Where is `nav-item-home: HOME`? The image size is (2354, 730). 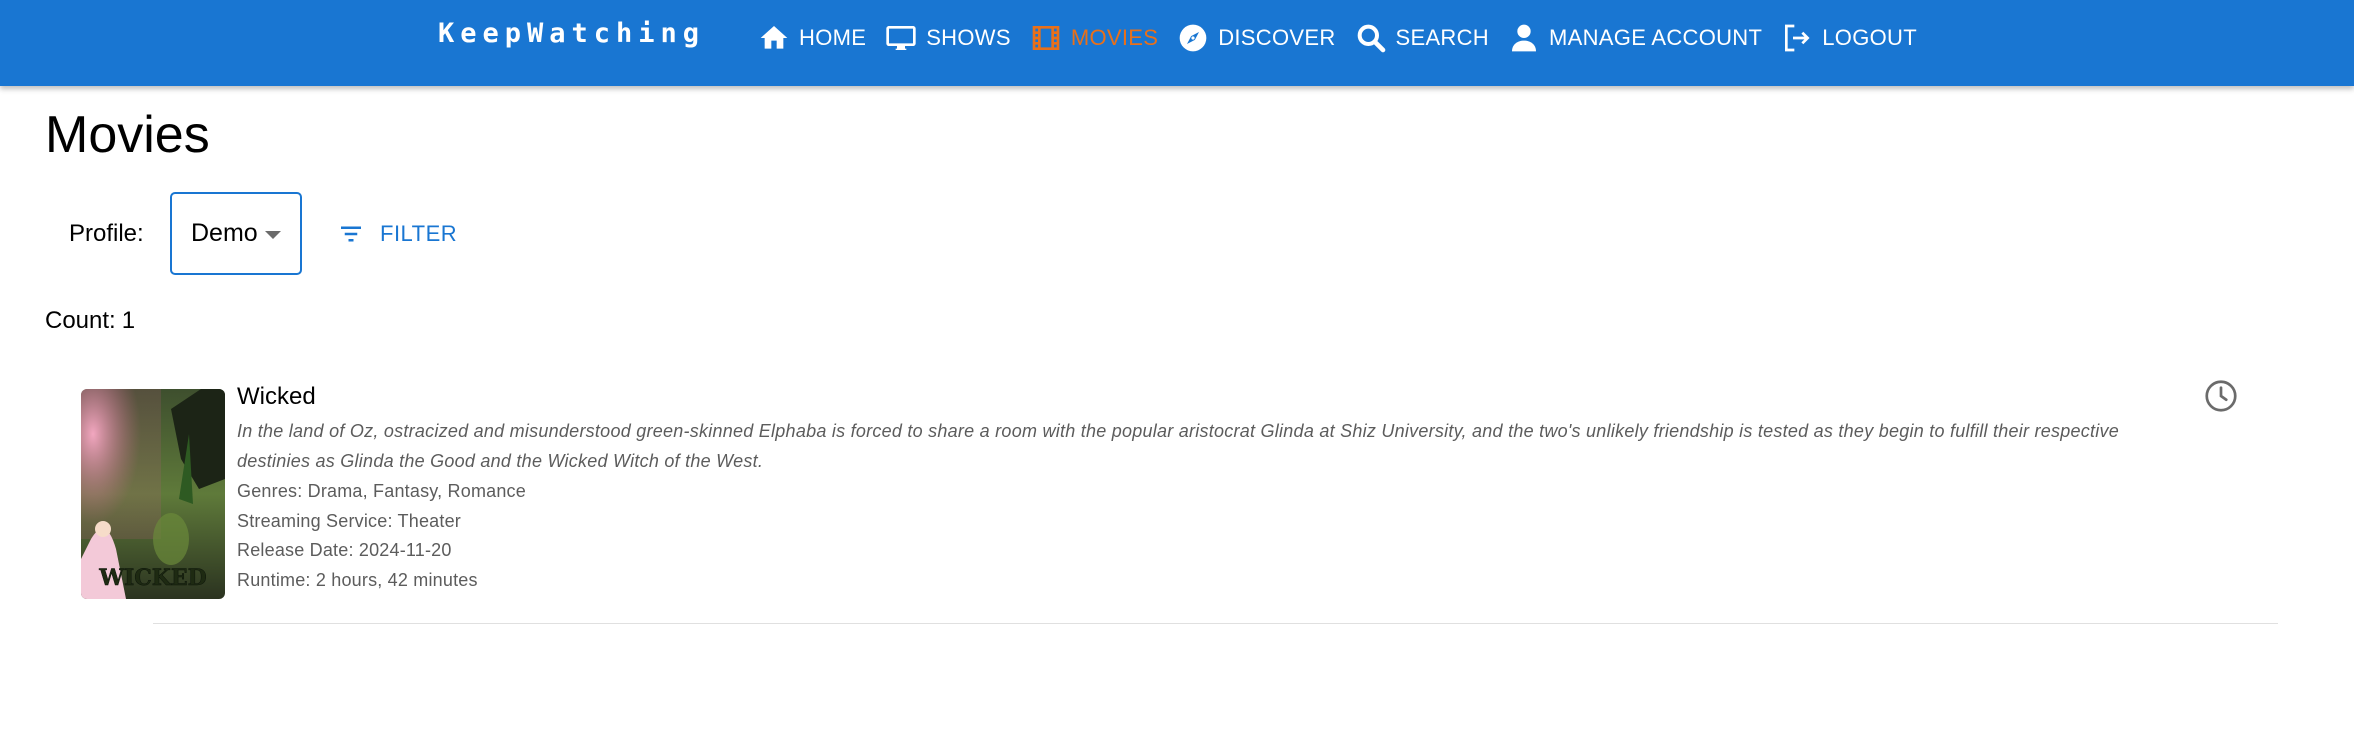 nav-item-home: HOME is located at coordinates (811, 38).